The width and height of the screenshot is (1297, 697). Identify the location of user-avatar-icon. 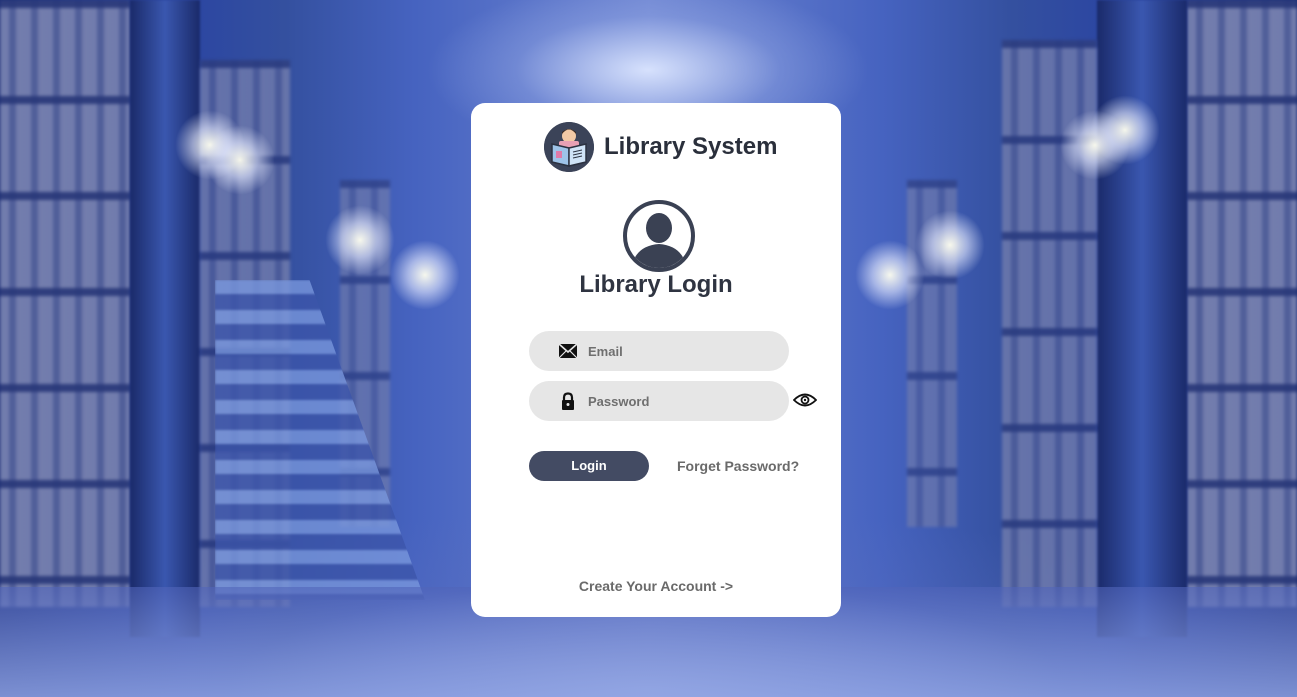
(659, 236).